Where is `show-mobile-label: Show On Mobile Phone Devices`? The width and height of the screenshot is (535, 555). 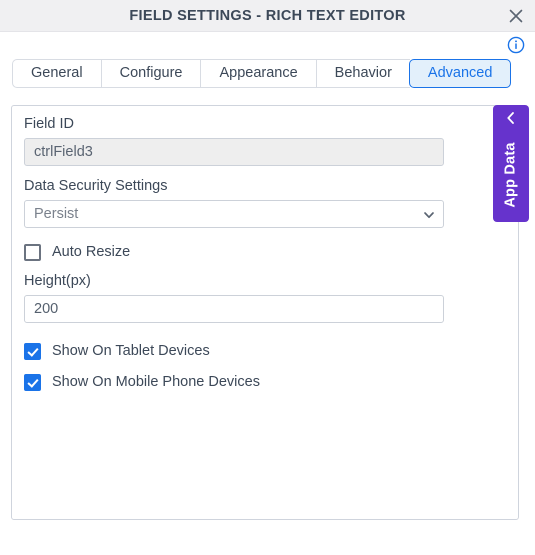 show-mobile-label: Show On Mobile Phone Devices is located at coordinates (156, 381).